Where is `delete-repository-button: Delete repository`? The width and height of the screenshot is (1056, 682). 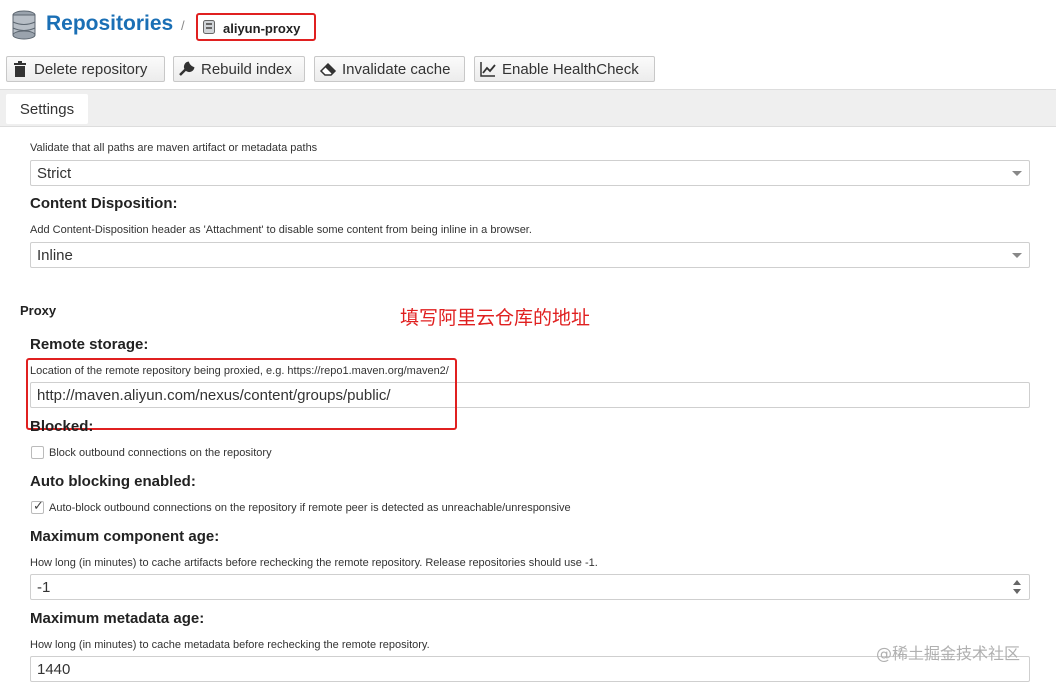 delete-repository-button: Delete repository is located at coordinates (85, 69).